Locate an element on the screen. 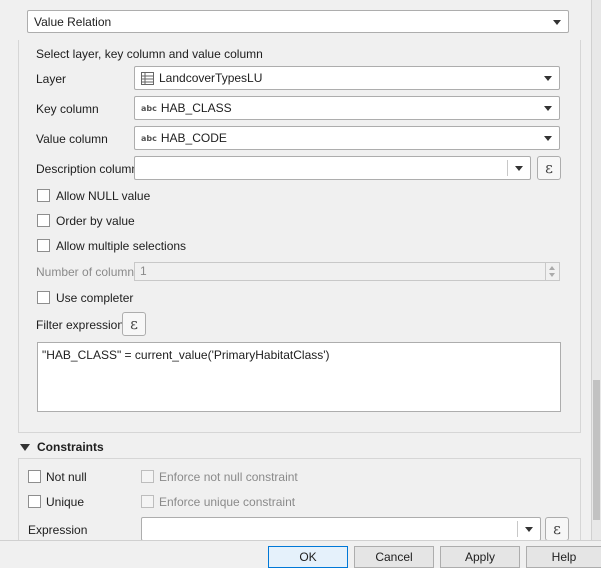  not-null-label: Not null is located at coordinates (66, 477).